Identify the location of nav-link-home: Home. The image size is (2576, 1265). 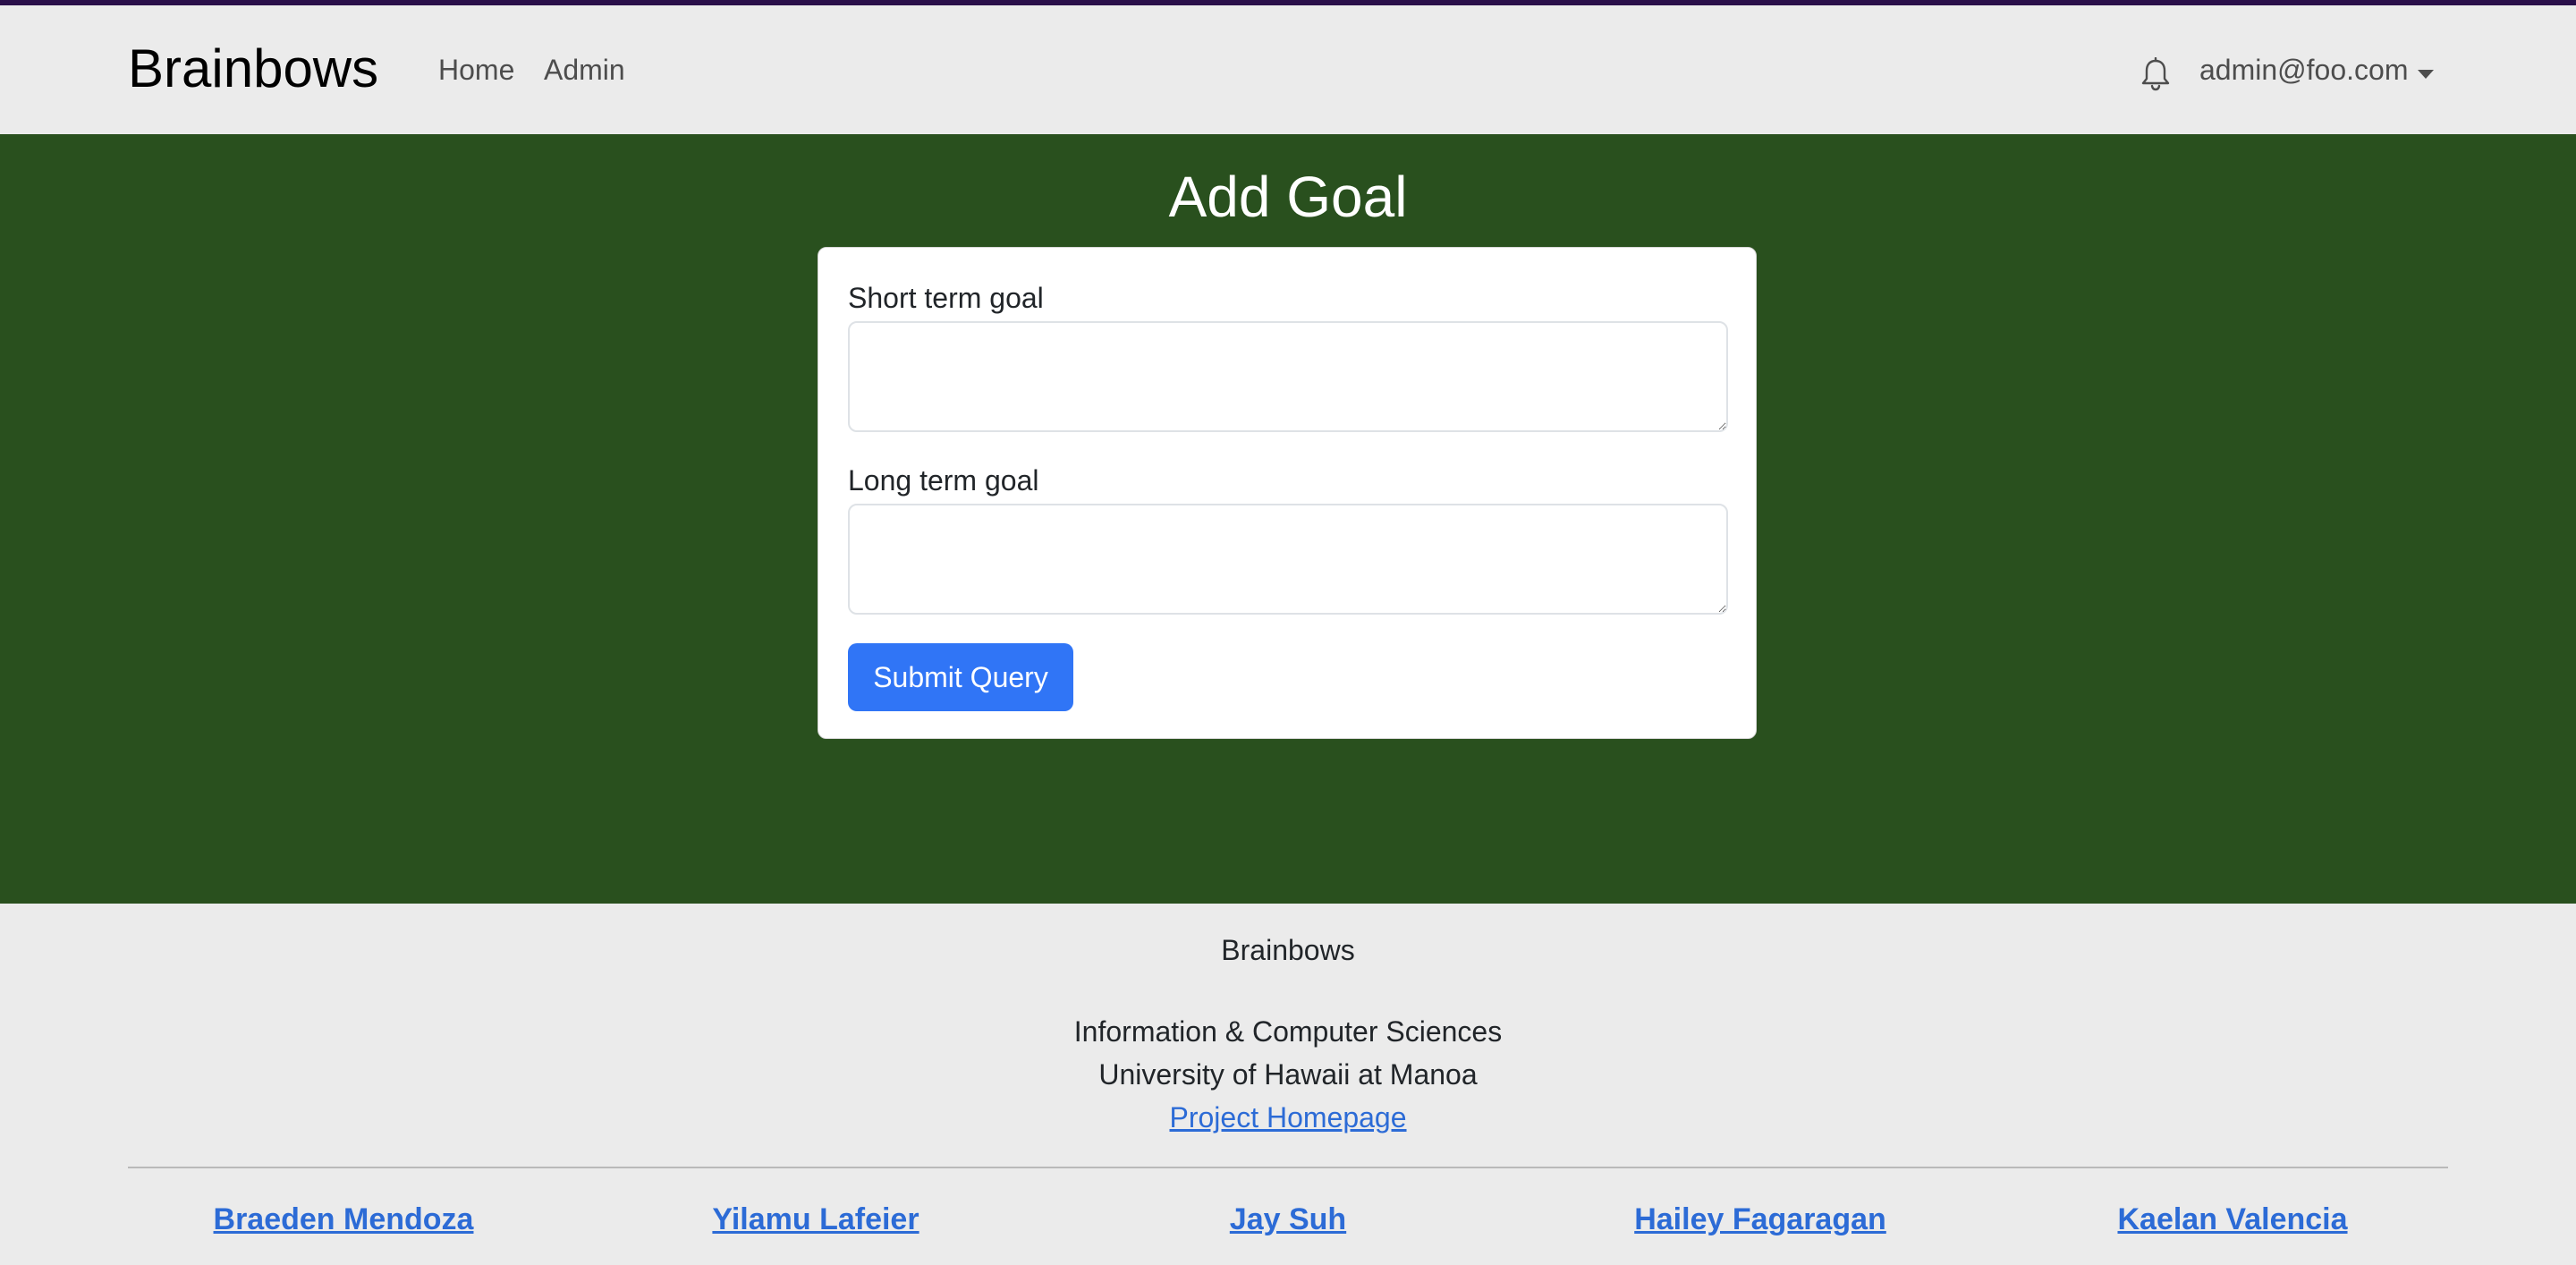
(476, 70).